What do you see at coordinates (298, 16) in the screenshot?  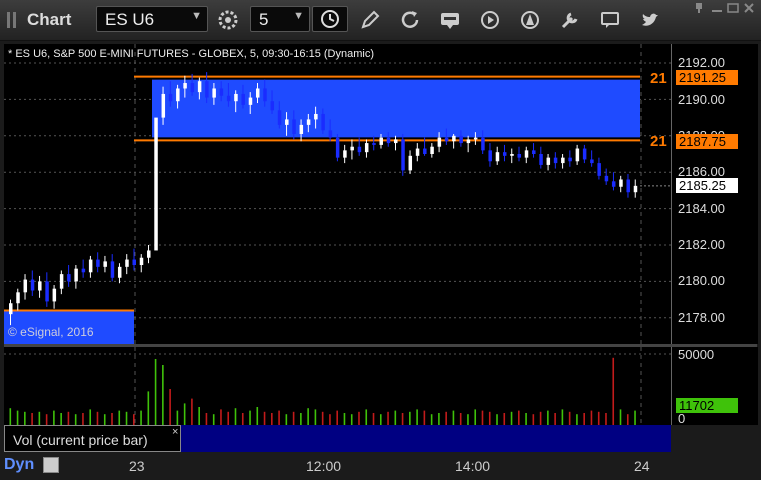 I see `chevron-down-icon: ▼` at bounding box center [298, 16].